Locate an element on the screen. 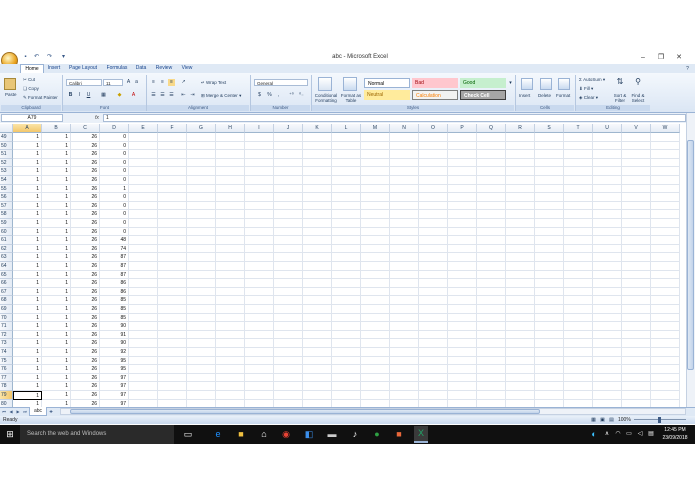 The image size is (695, 494). style-normal: Normal is located at coordinates (387, 83).